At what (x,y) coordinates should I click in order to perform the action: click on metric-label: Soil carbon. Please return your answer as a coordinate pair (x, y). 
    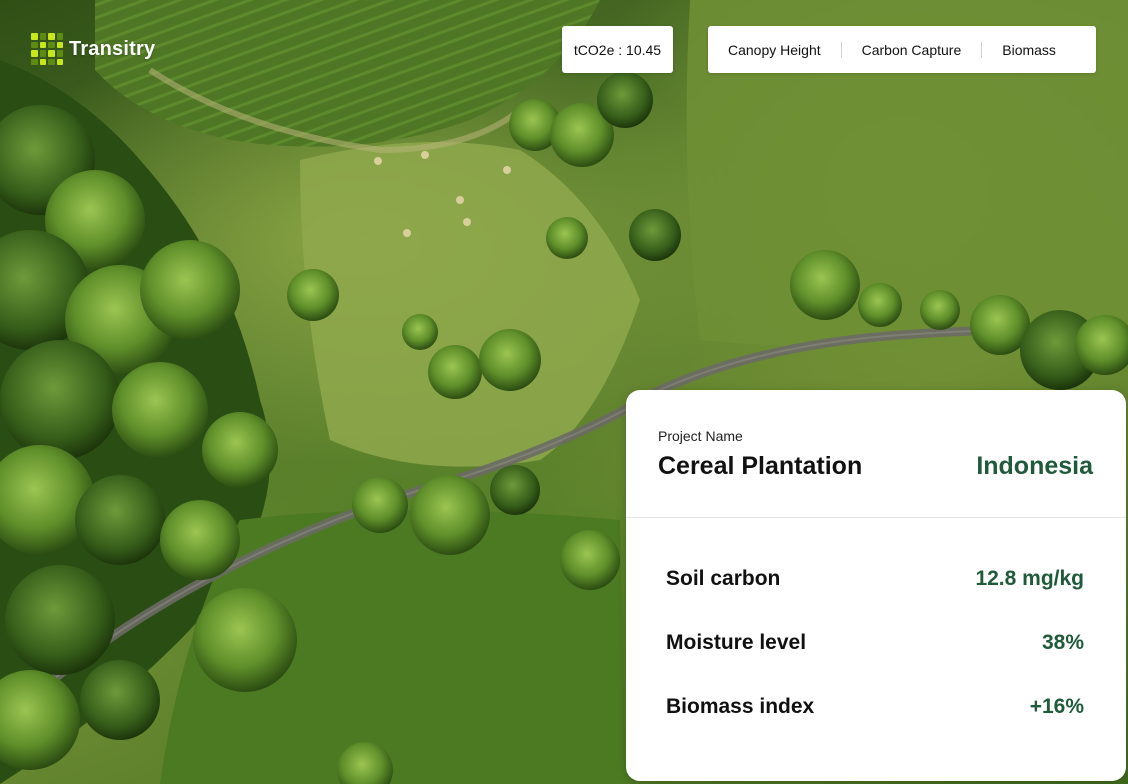
    Looking at the image, I should click on (723, 578).